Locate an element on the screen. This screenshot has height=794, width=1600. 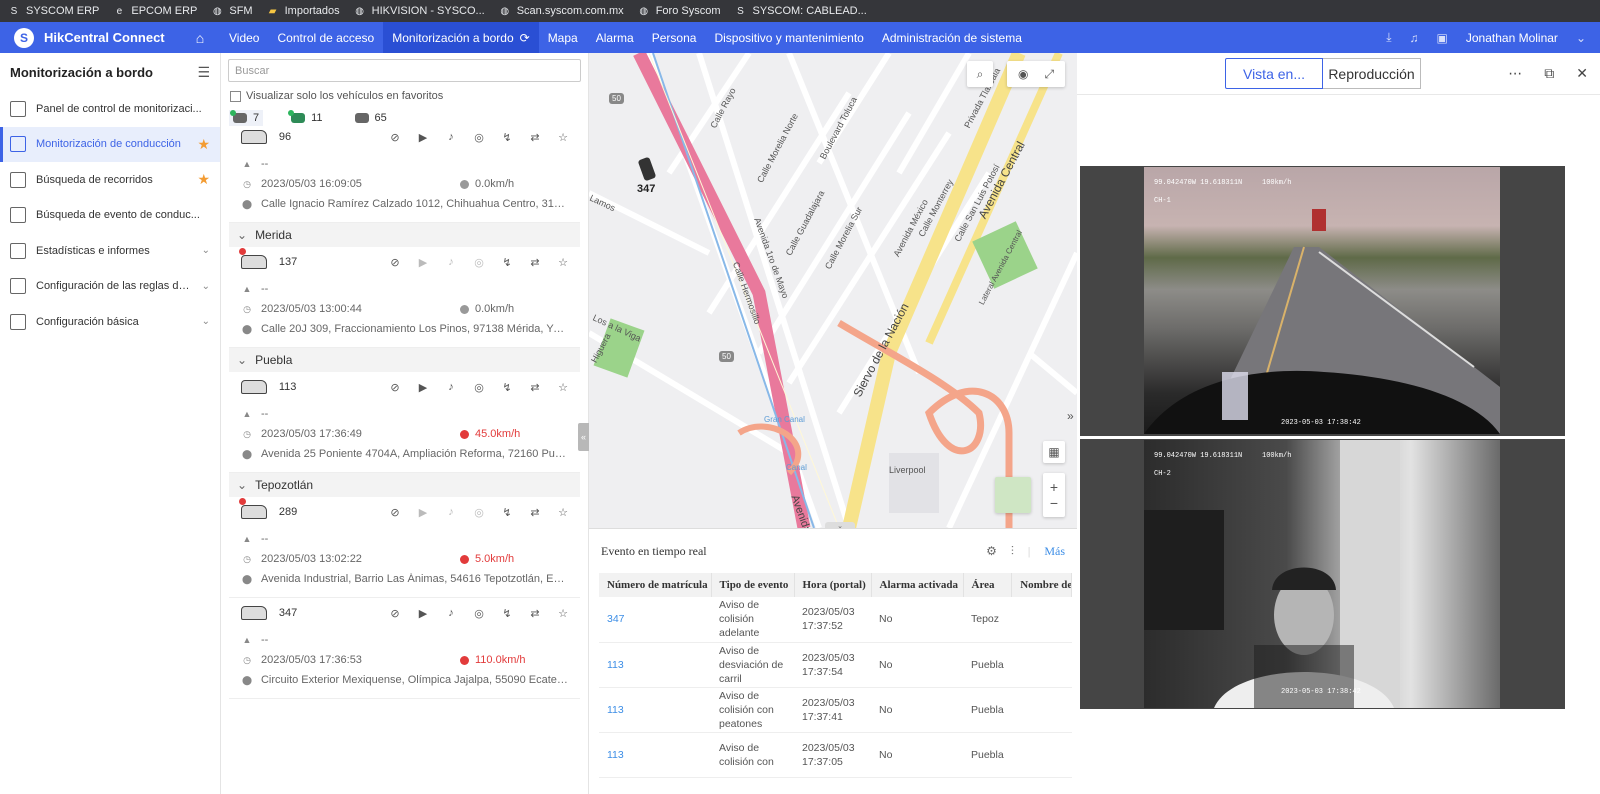
vehicle-group-header: ⌄ Tepozotlán is located at coordinates (404, 485).